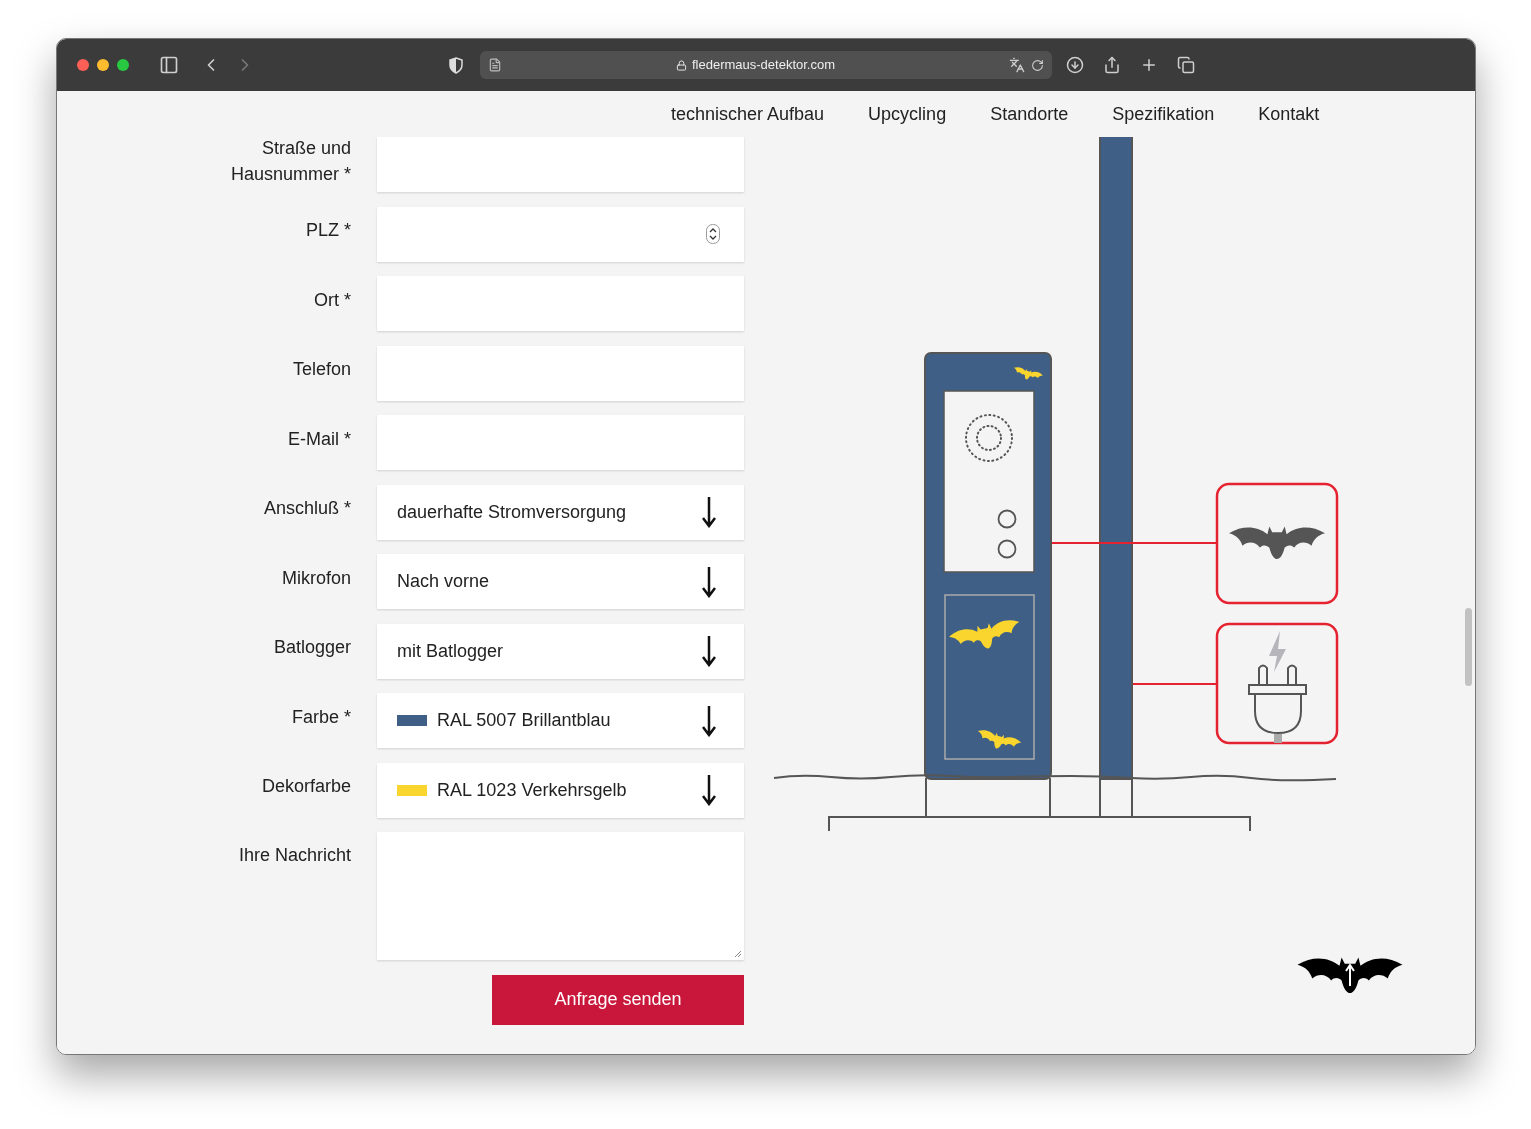  Describe the element at coordinates (1186, 65) in the screenshot. I see `tabs-icon` at that location.